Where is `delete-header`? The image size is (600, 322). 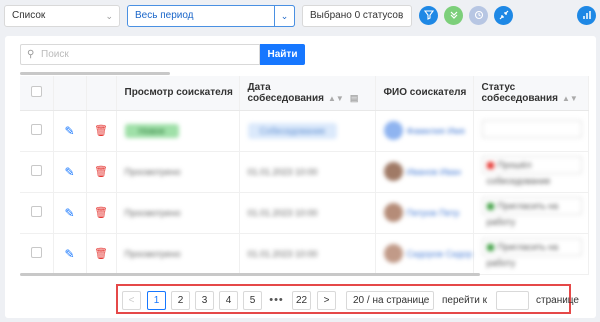
delete-header is located at coordinates (101, 93).